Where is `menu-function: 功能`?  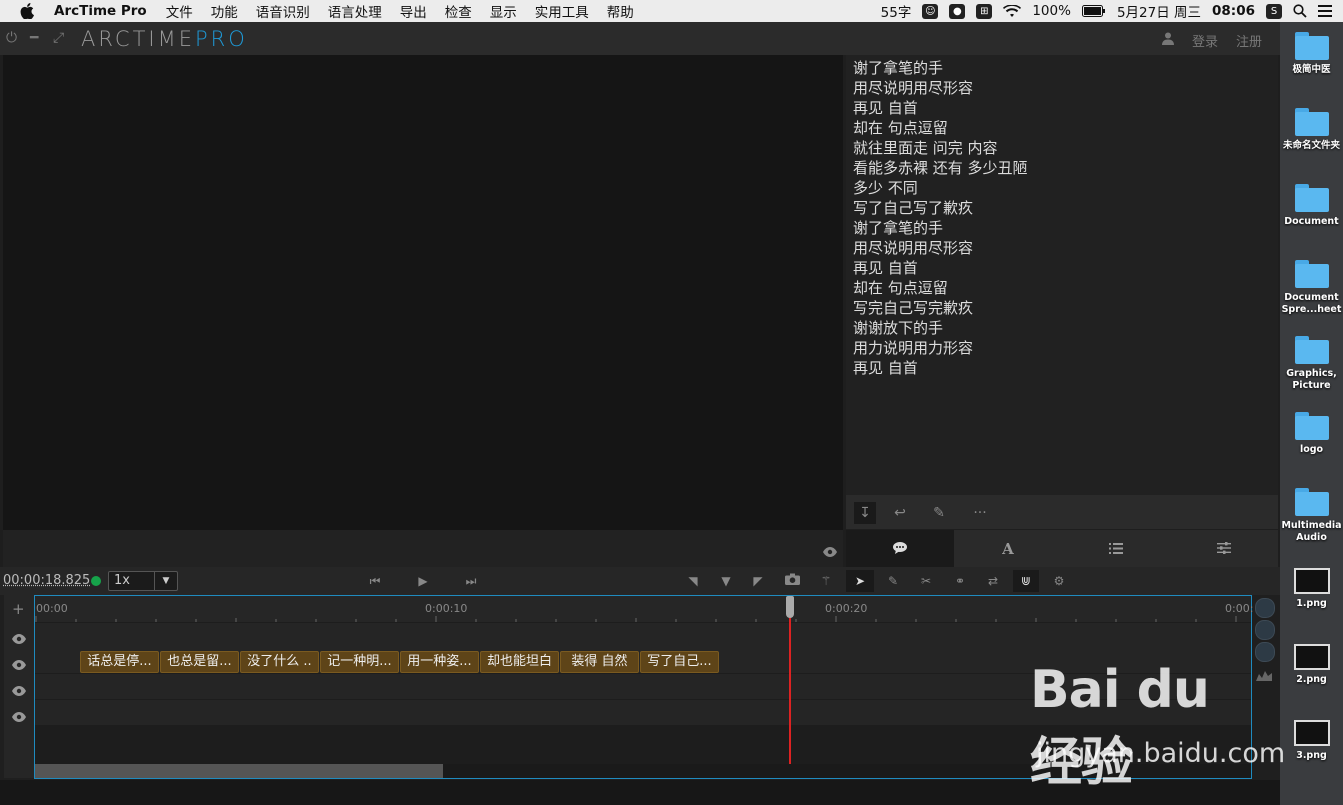 menu-function: 功能 is located at coordinates (224, 11).